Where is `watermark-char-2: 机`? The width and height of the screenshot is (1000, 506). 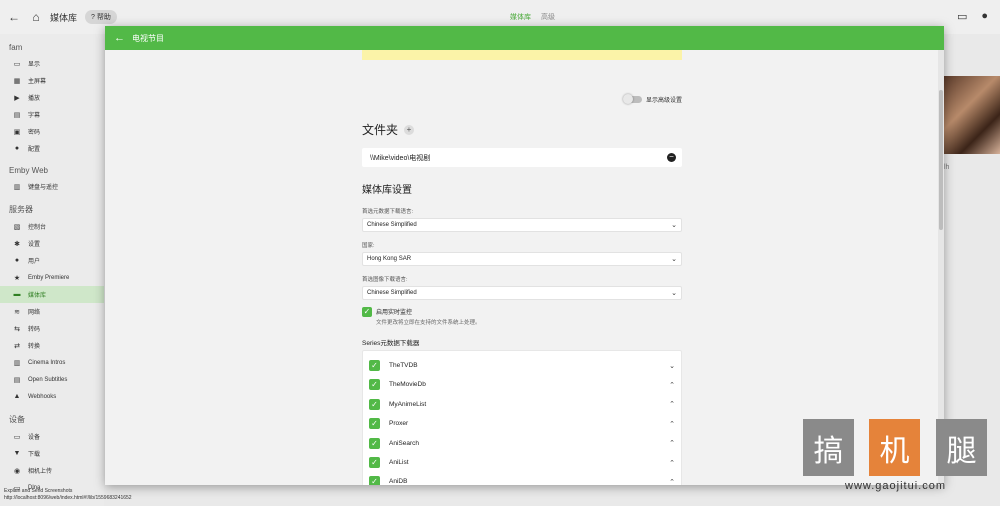 watermark-char-2: 机 is located at coordinates (894, 447).